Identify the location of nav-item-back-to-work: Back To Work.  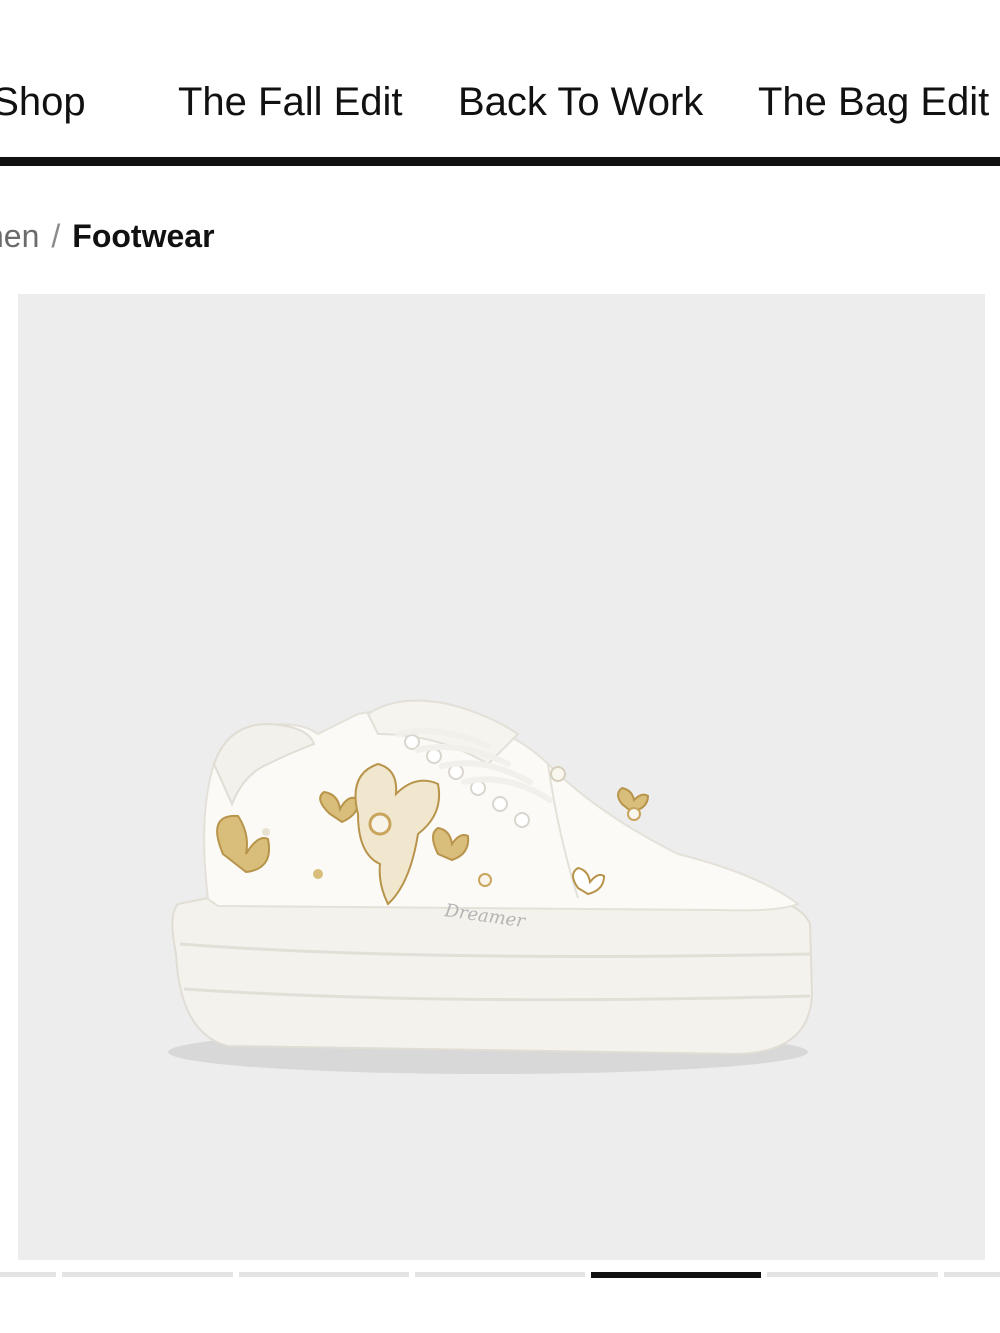
(580, 102).